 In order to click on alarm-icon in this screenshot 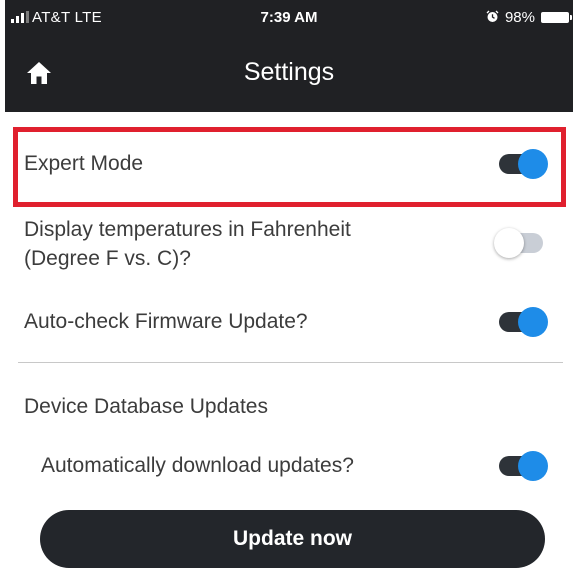, I will do `click(492, 16)`.